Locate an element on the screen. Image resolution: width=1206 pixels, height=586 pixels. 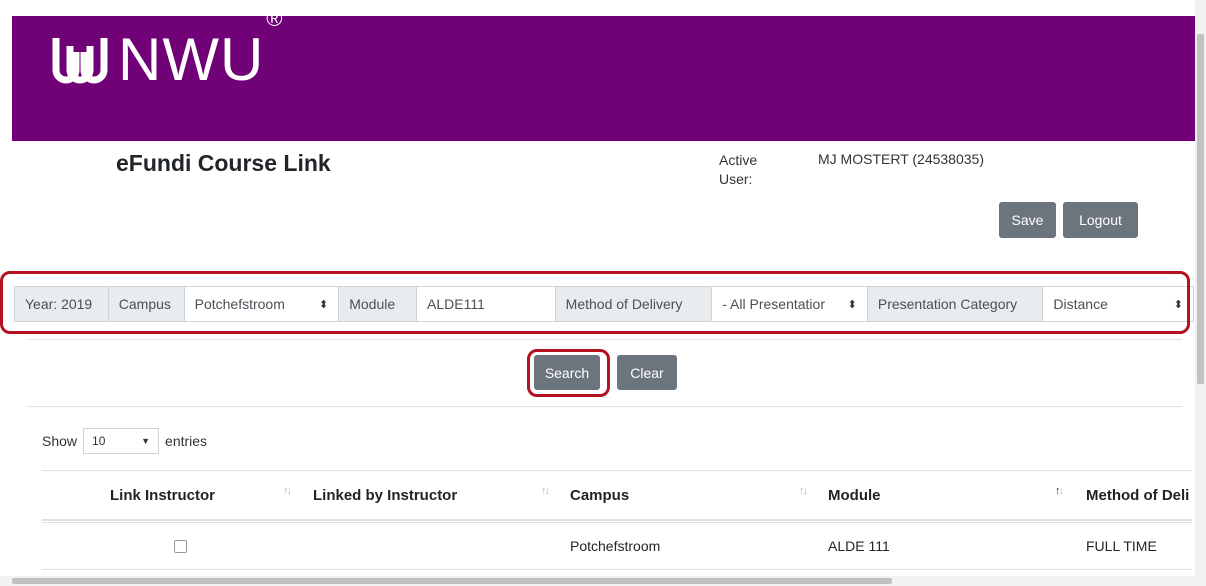
column-header: Module ↑↓ is located at coordinates (944, 495).